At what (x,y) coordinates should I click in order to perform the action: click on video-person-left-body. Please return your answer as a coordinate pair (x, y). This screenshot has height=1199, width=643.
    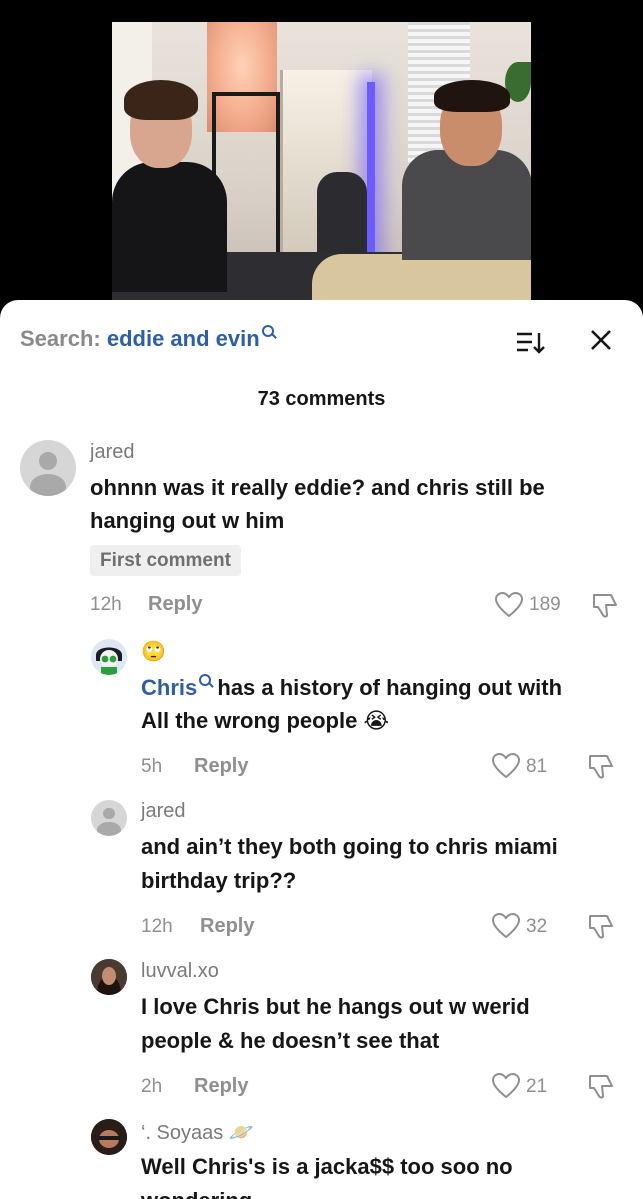
    Looking at the image, I should click on (169, 227).